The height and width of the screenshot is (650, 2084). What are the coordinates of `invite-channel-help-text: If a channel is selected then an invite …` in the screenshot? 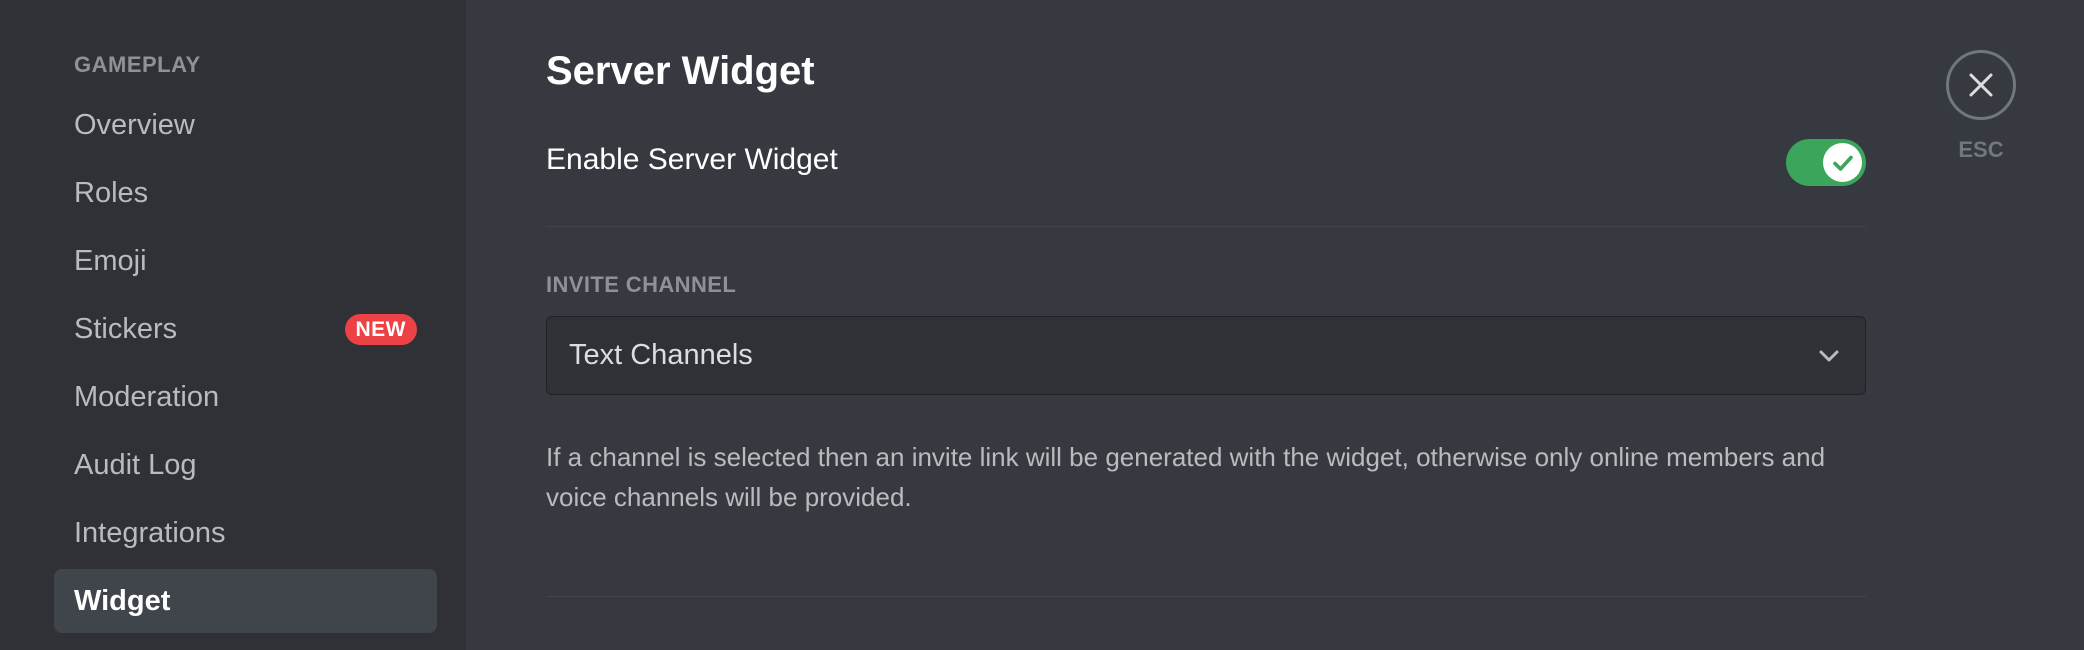 It's located at (1186, 477).